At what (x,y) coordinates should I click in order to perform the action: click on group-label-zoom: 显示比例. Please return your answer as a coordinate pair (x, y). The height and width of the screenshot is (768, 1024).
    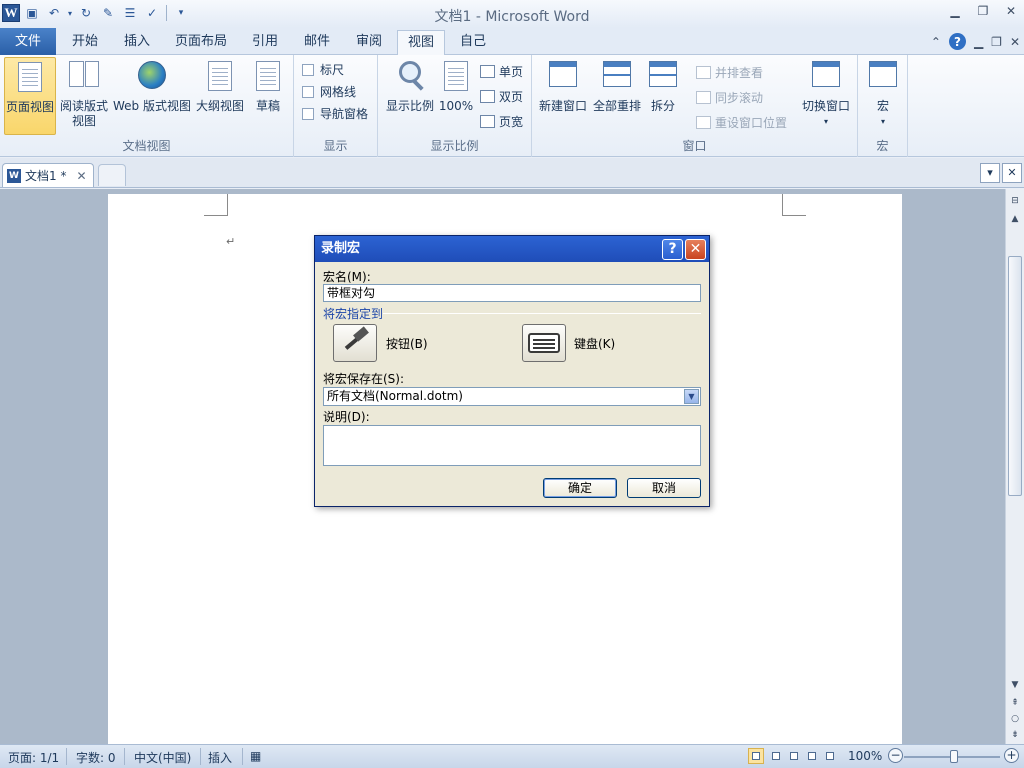
    Looking at the image, I should click on (454, 146).